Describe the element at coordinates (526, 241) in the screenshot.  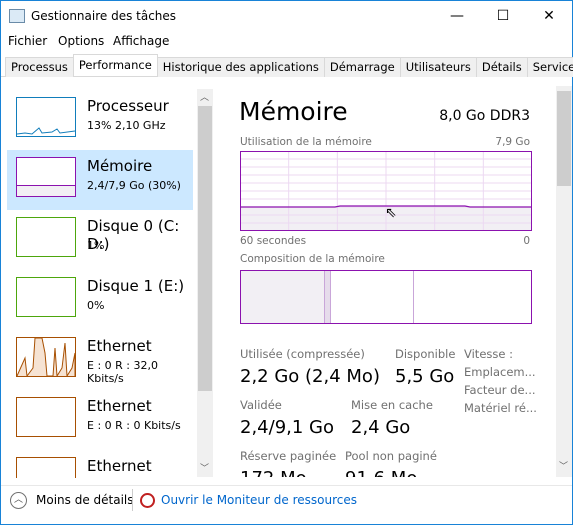
I see `time-right-label: 0` at that location.